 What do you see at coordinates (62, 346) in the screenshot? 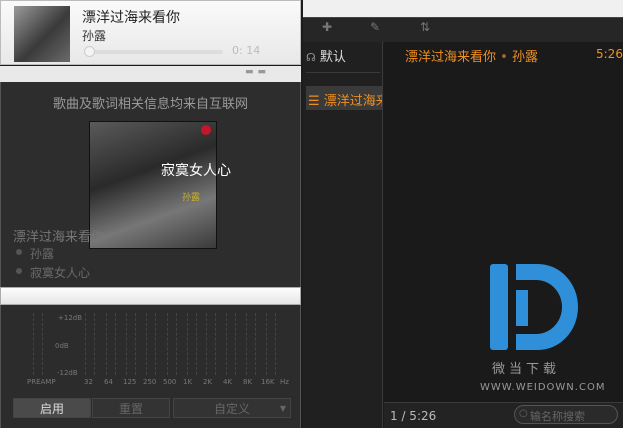
I see `db-mid-label: 0dB` at bounding box center [62, 346].